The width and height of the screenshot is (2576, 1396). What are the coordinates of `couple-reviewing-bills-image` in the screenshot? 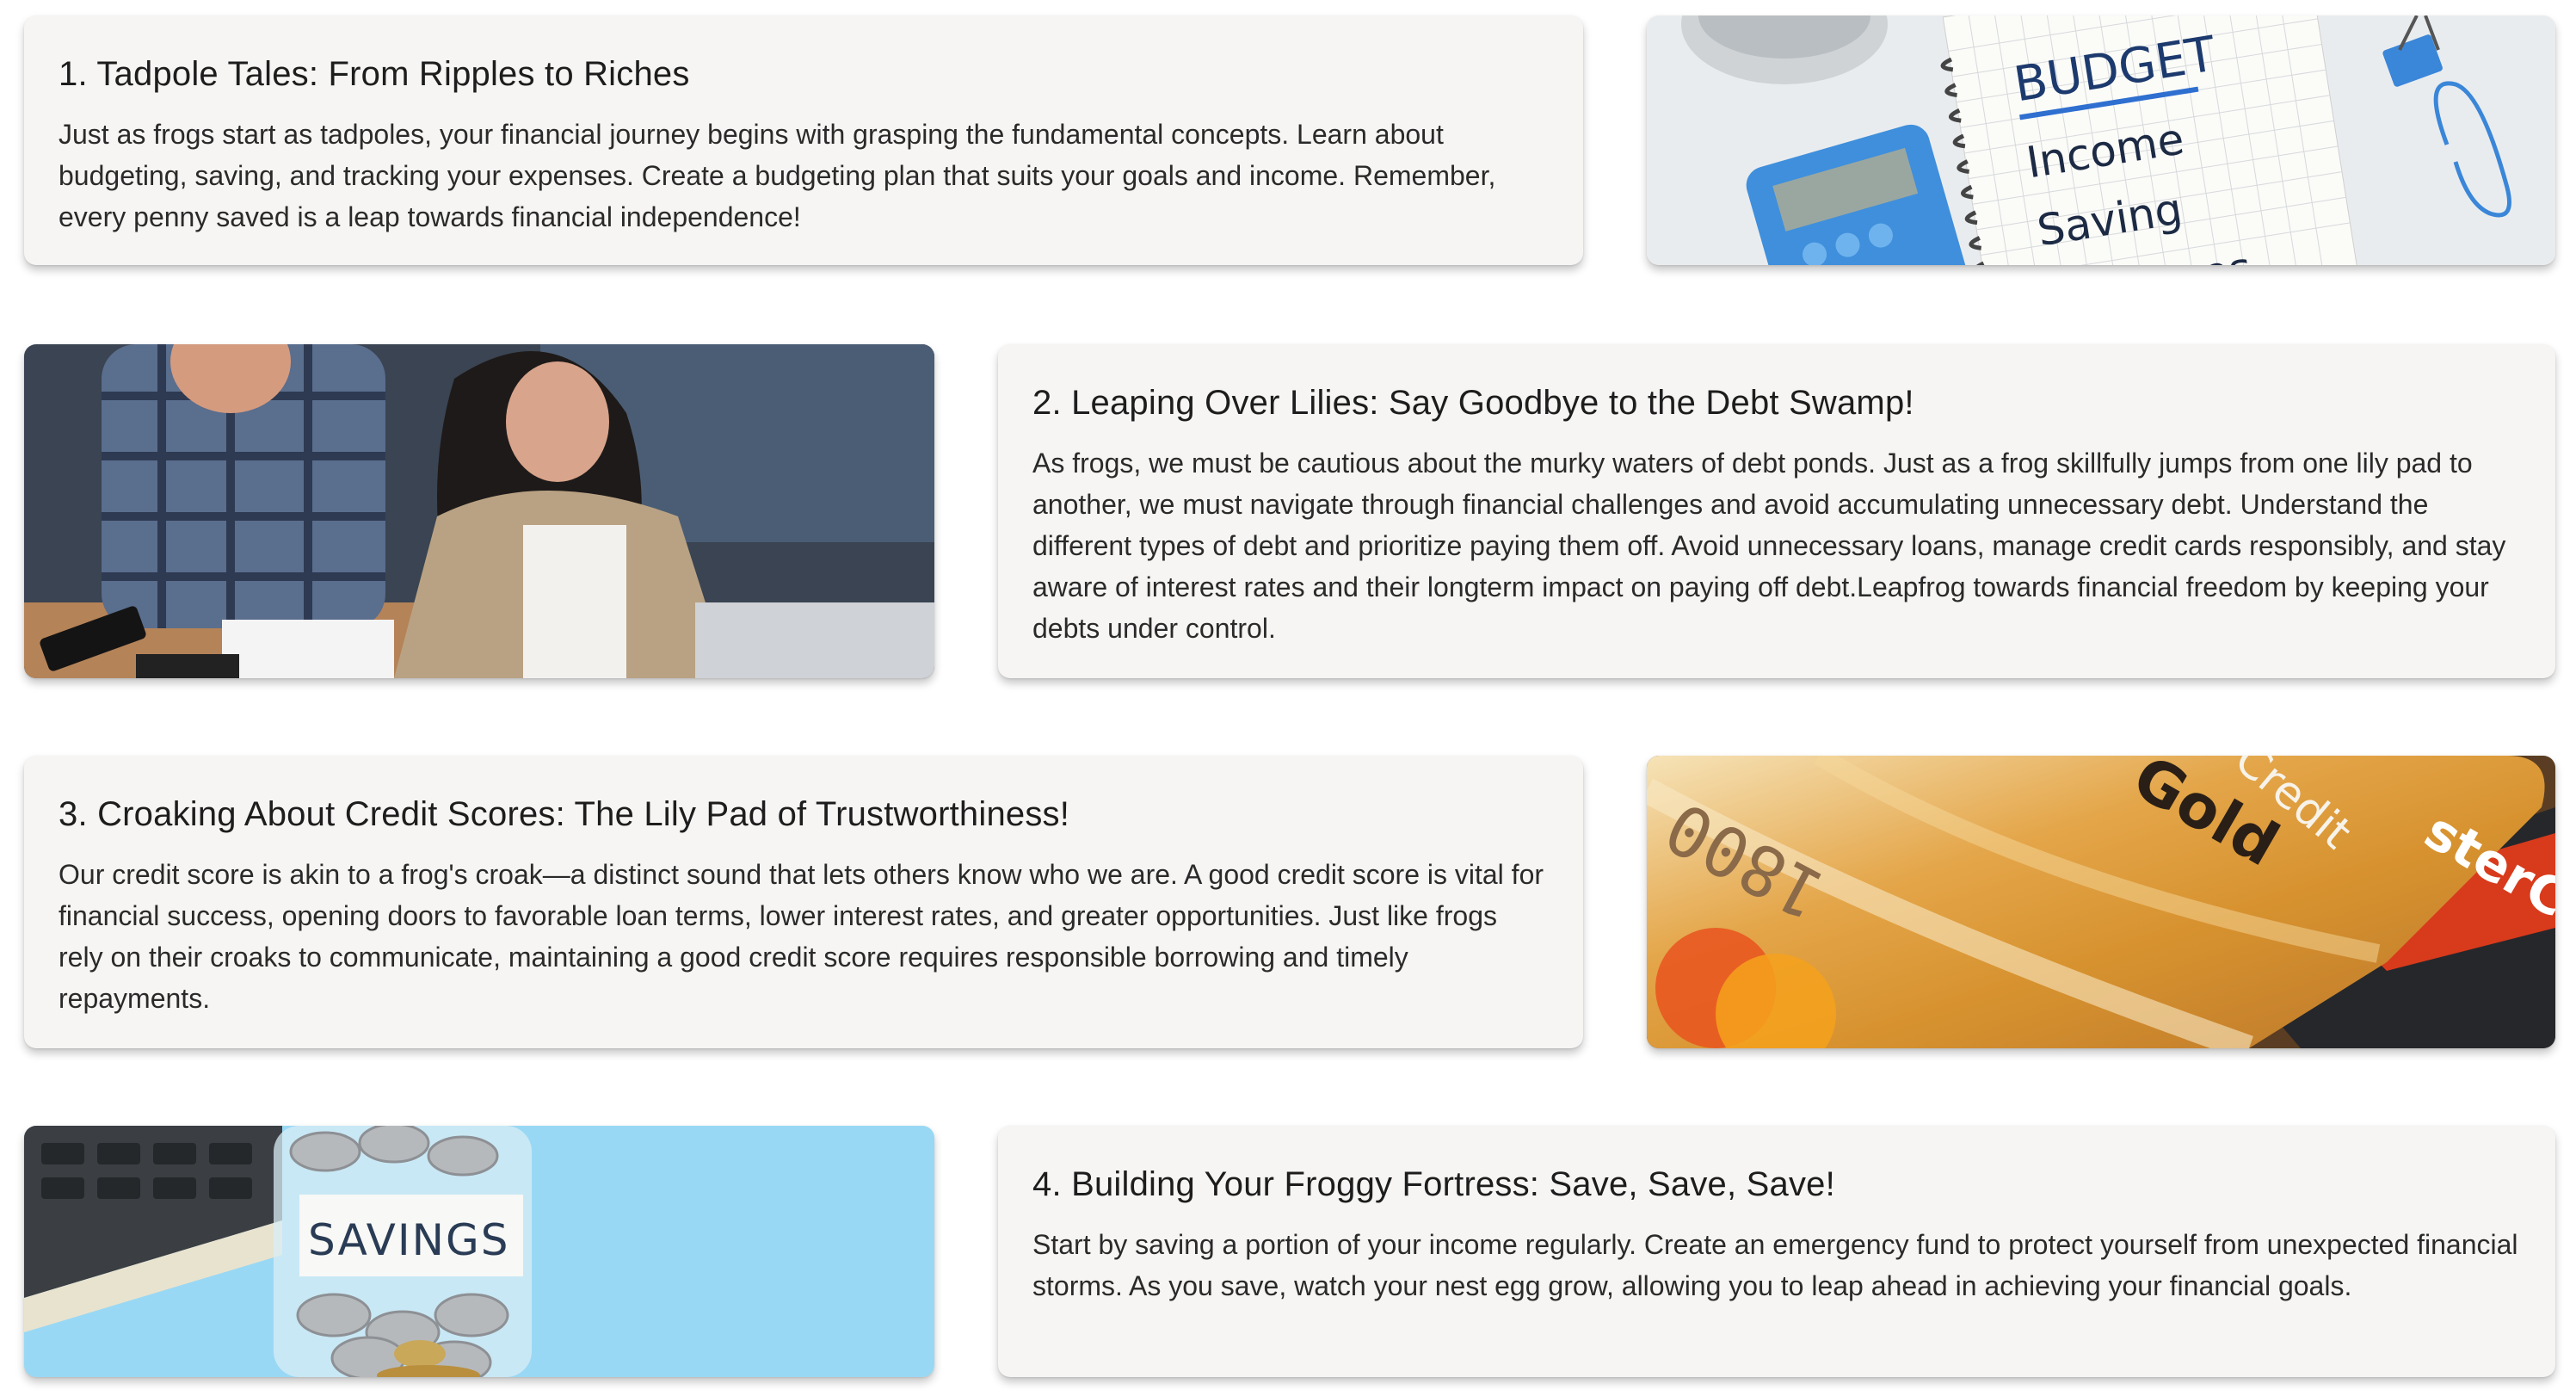 It's located at (479, 511).